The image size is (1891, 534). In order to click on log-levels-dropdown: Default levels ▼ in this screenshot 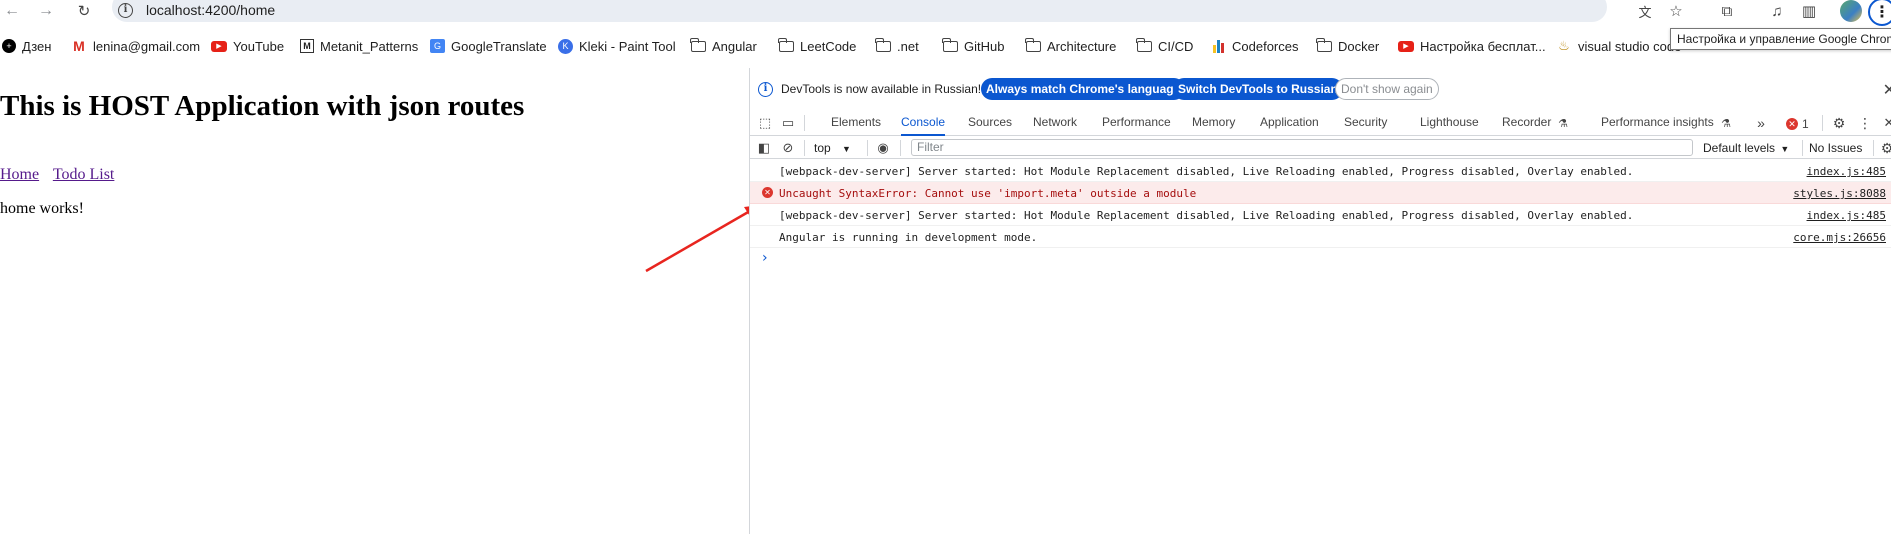, I will do `click(1746, 148)`.